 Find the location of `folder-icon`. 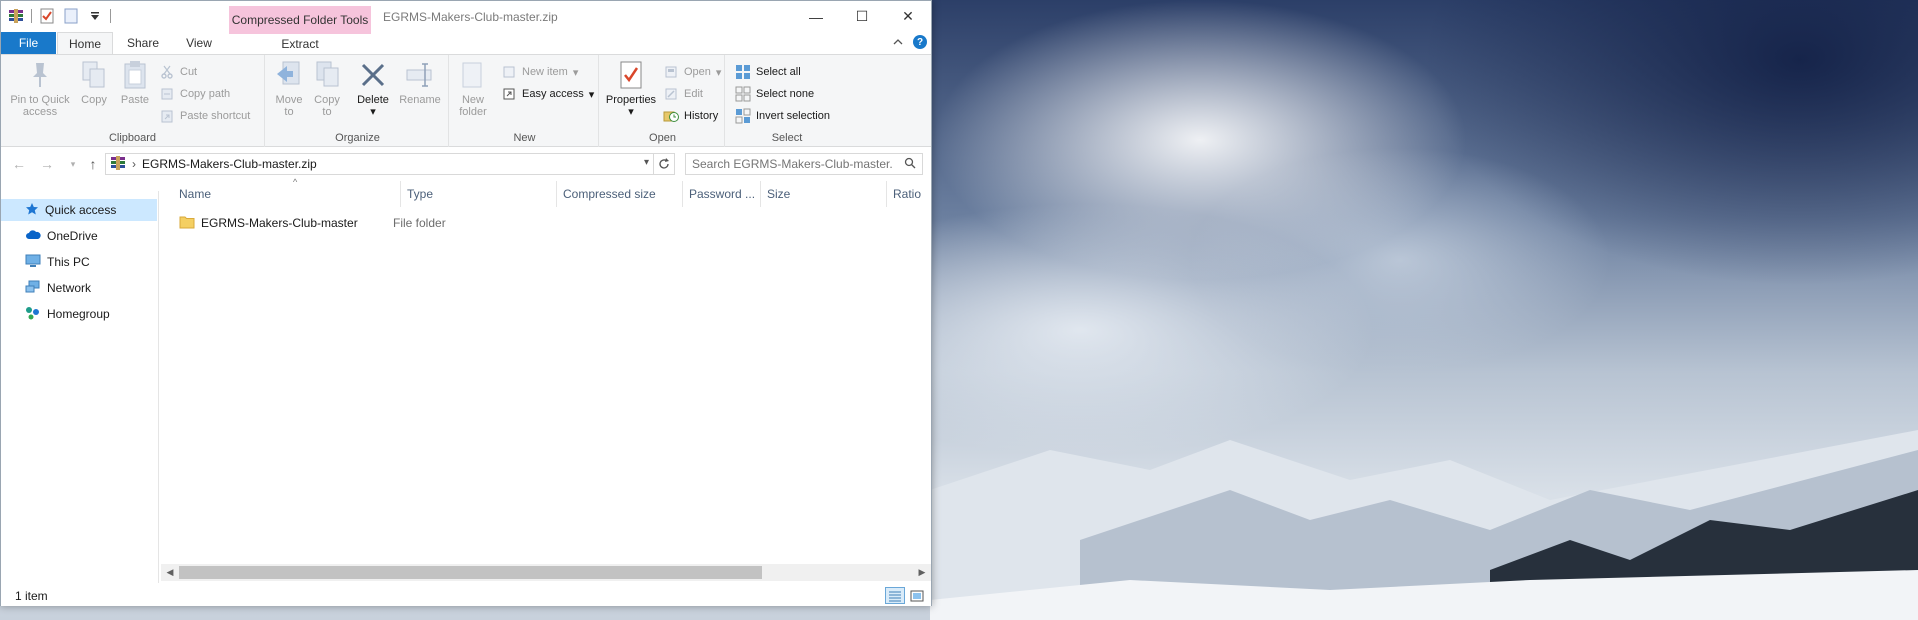

folder-icon is located at coordinates (187, 223).